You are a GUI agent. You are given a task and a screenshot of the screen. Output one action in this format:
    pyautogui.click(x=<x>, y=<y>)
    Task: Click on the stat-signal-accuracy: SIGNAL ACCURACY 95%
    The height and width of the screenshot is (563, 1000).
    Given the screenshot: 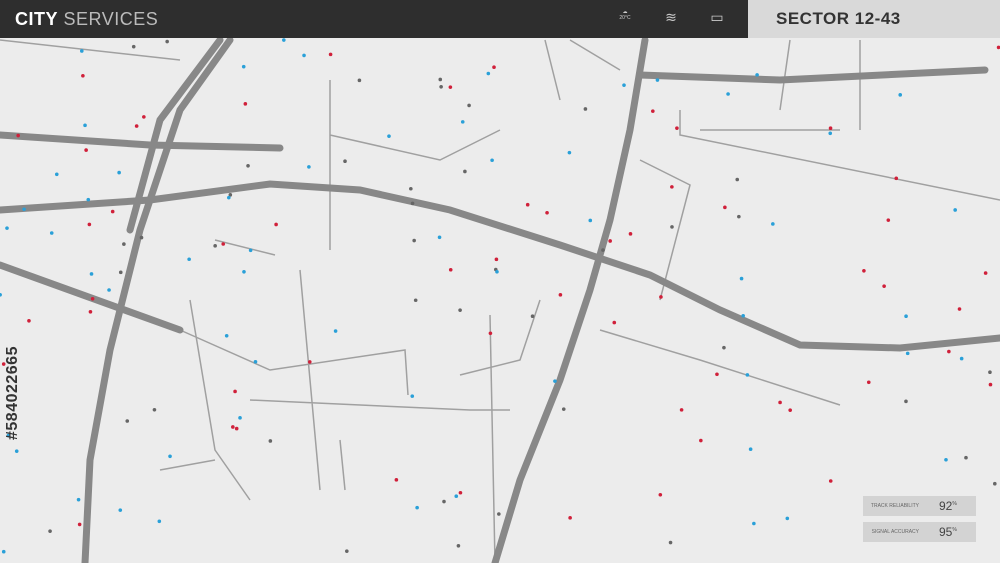 What is the action you would take?
    pyautogui.click(x=919, y=532)
    